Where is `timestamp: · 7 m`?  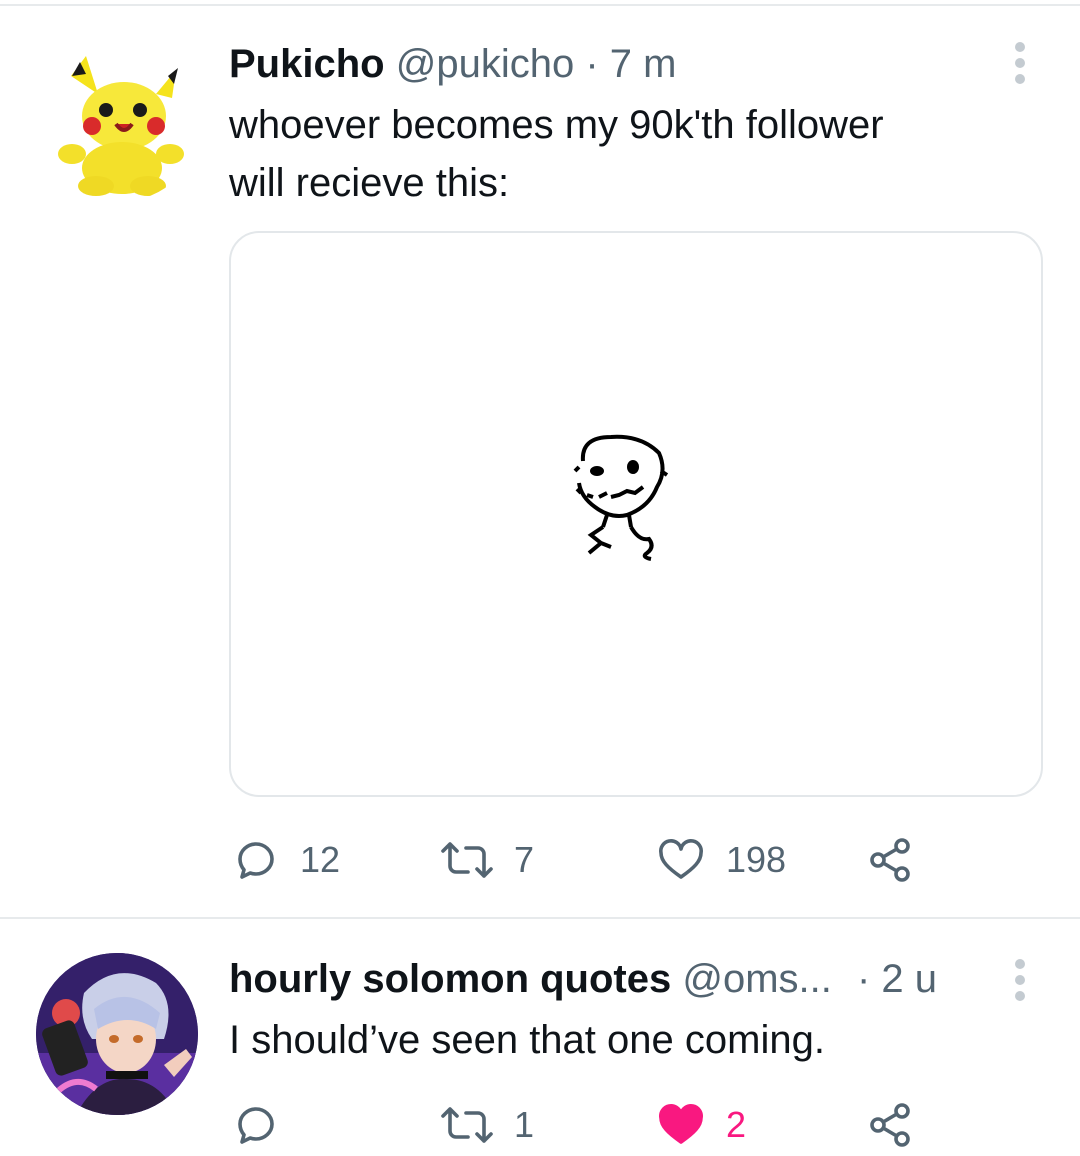 timestamp: · 7 m is located at coordinates (630, 64).